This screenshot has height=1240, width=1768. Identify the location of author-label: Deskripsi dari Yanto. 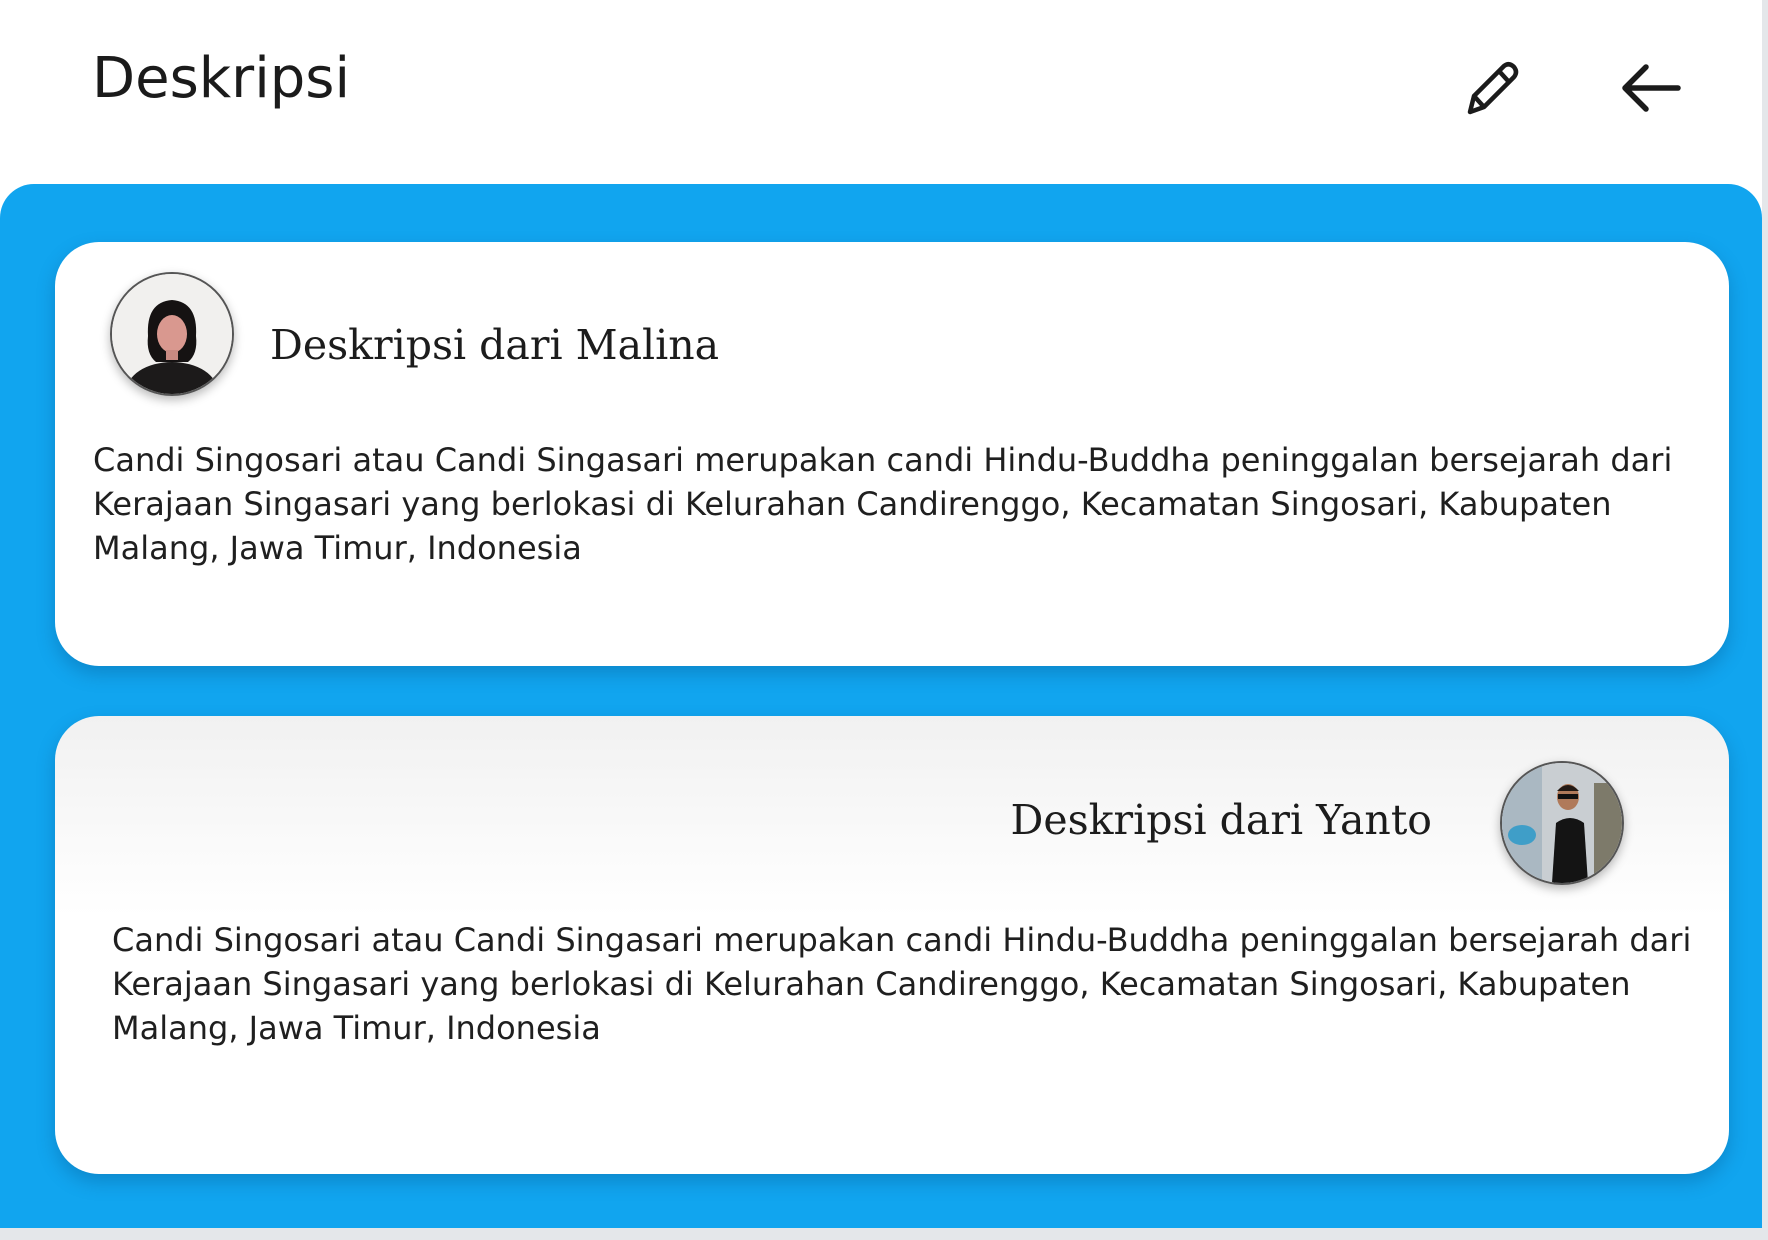
(1221, 820).